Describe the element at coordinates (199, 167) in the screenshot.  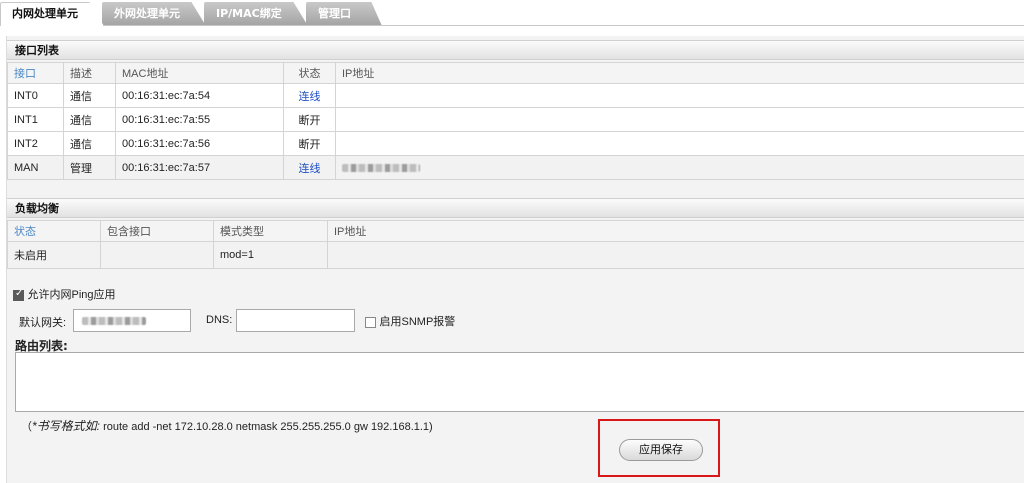
I see `interface-mac: 00:16:31:ec:7a:57` at that location.